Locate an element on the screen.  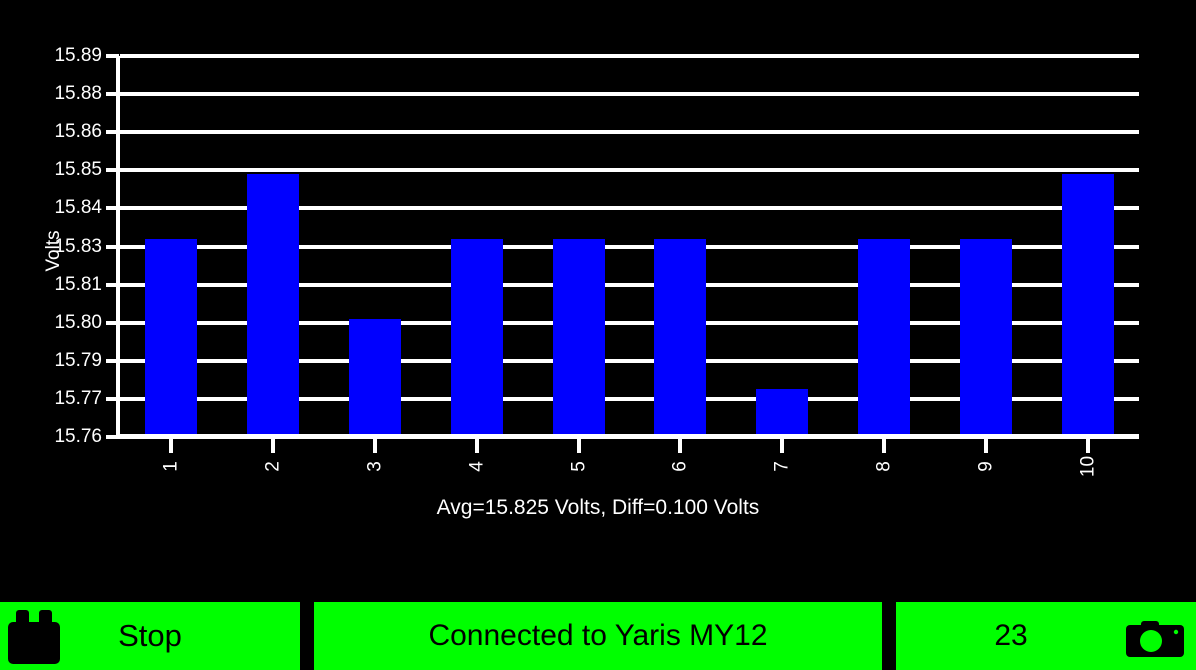
y-axis-tick-label: 15.80 is located at coordinates (78, 322).